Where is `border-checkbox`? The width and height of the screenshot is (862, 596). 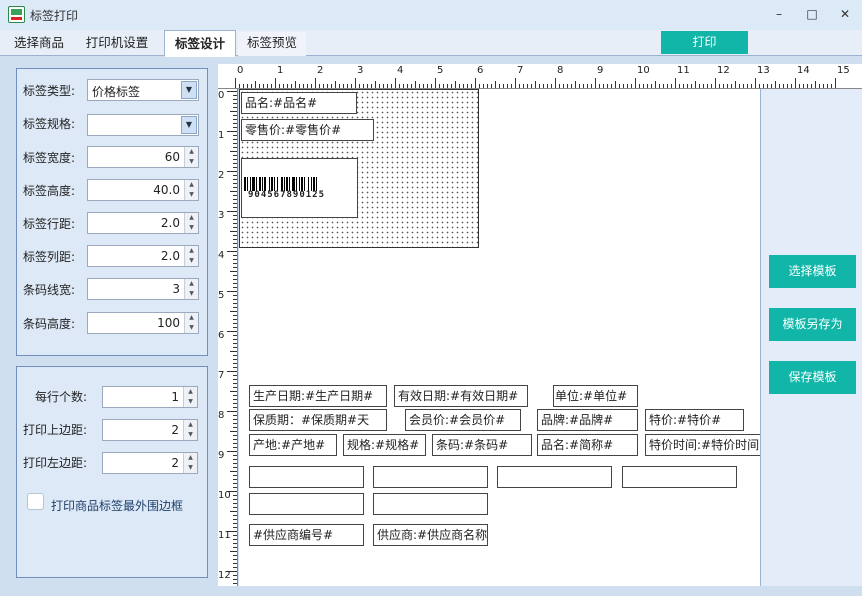
border-checkbox is located at coordinates (35, 501).